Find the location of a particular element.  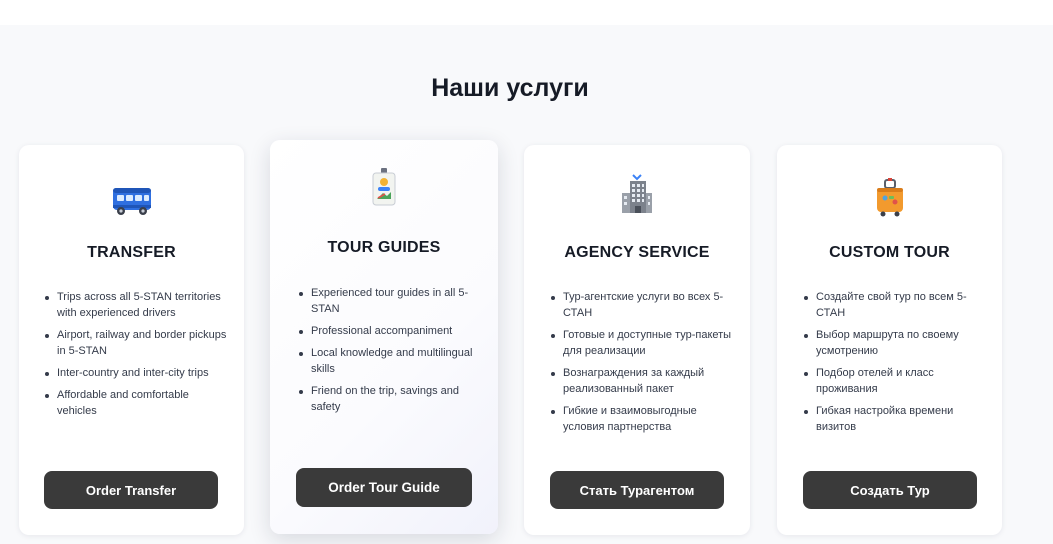

become-agent-button: Стать Турагентом is located at coordinates (637, 490).